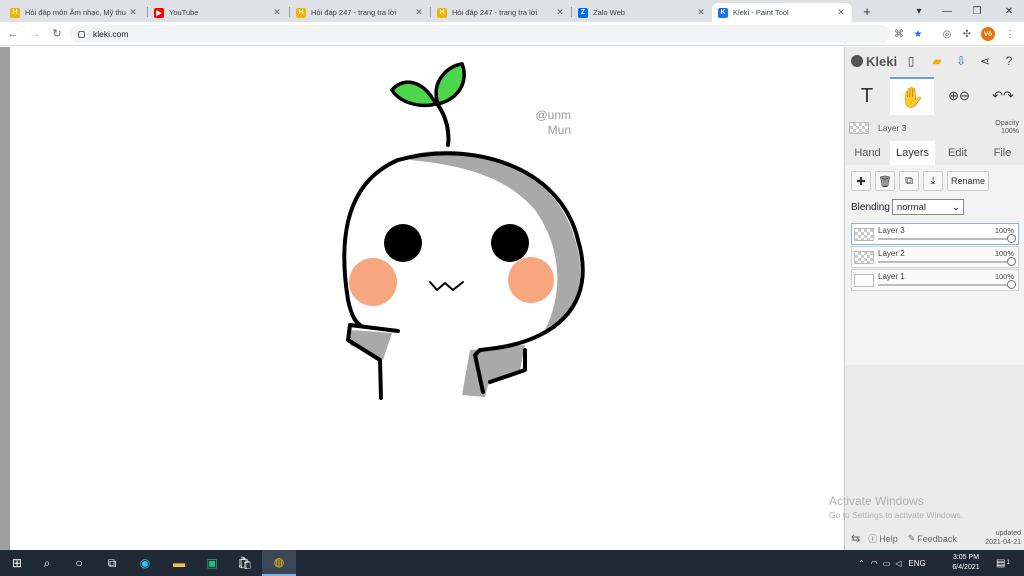 This screenshot has width=1024, height=576. I want to click on cortana-icon: ○, so click(79, 563).